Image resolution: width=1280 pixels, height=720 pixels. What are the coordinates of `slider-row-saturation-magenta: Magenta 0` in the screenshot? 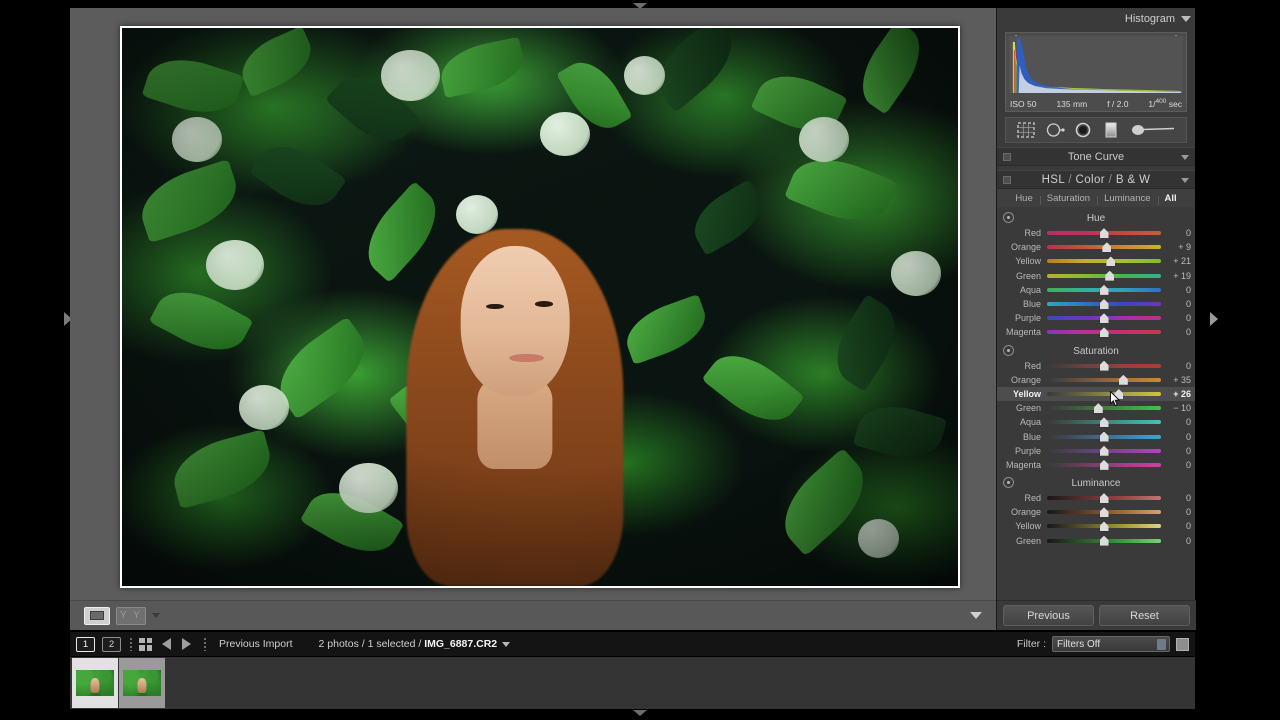 It's located at (1096, 465).